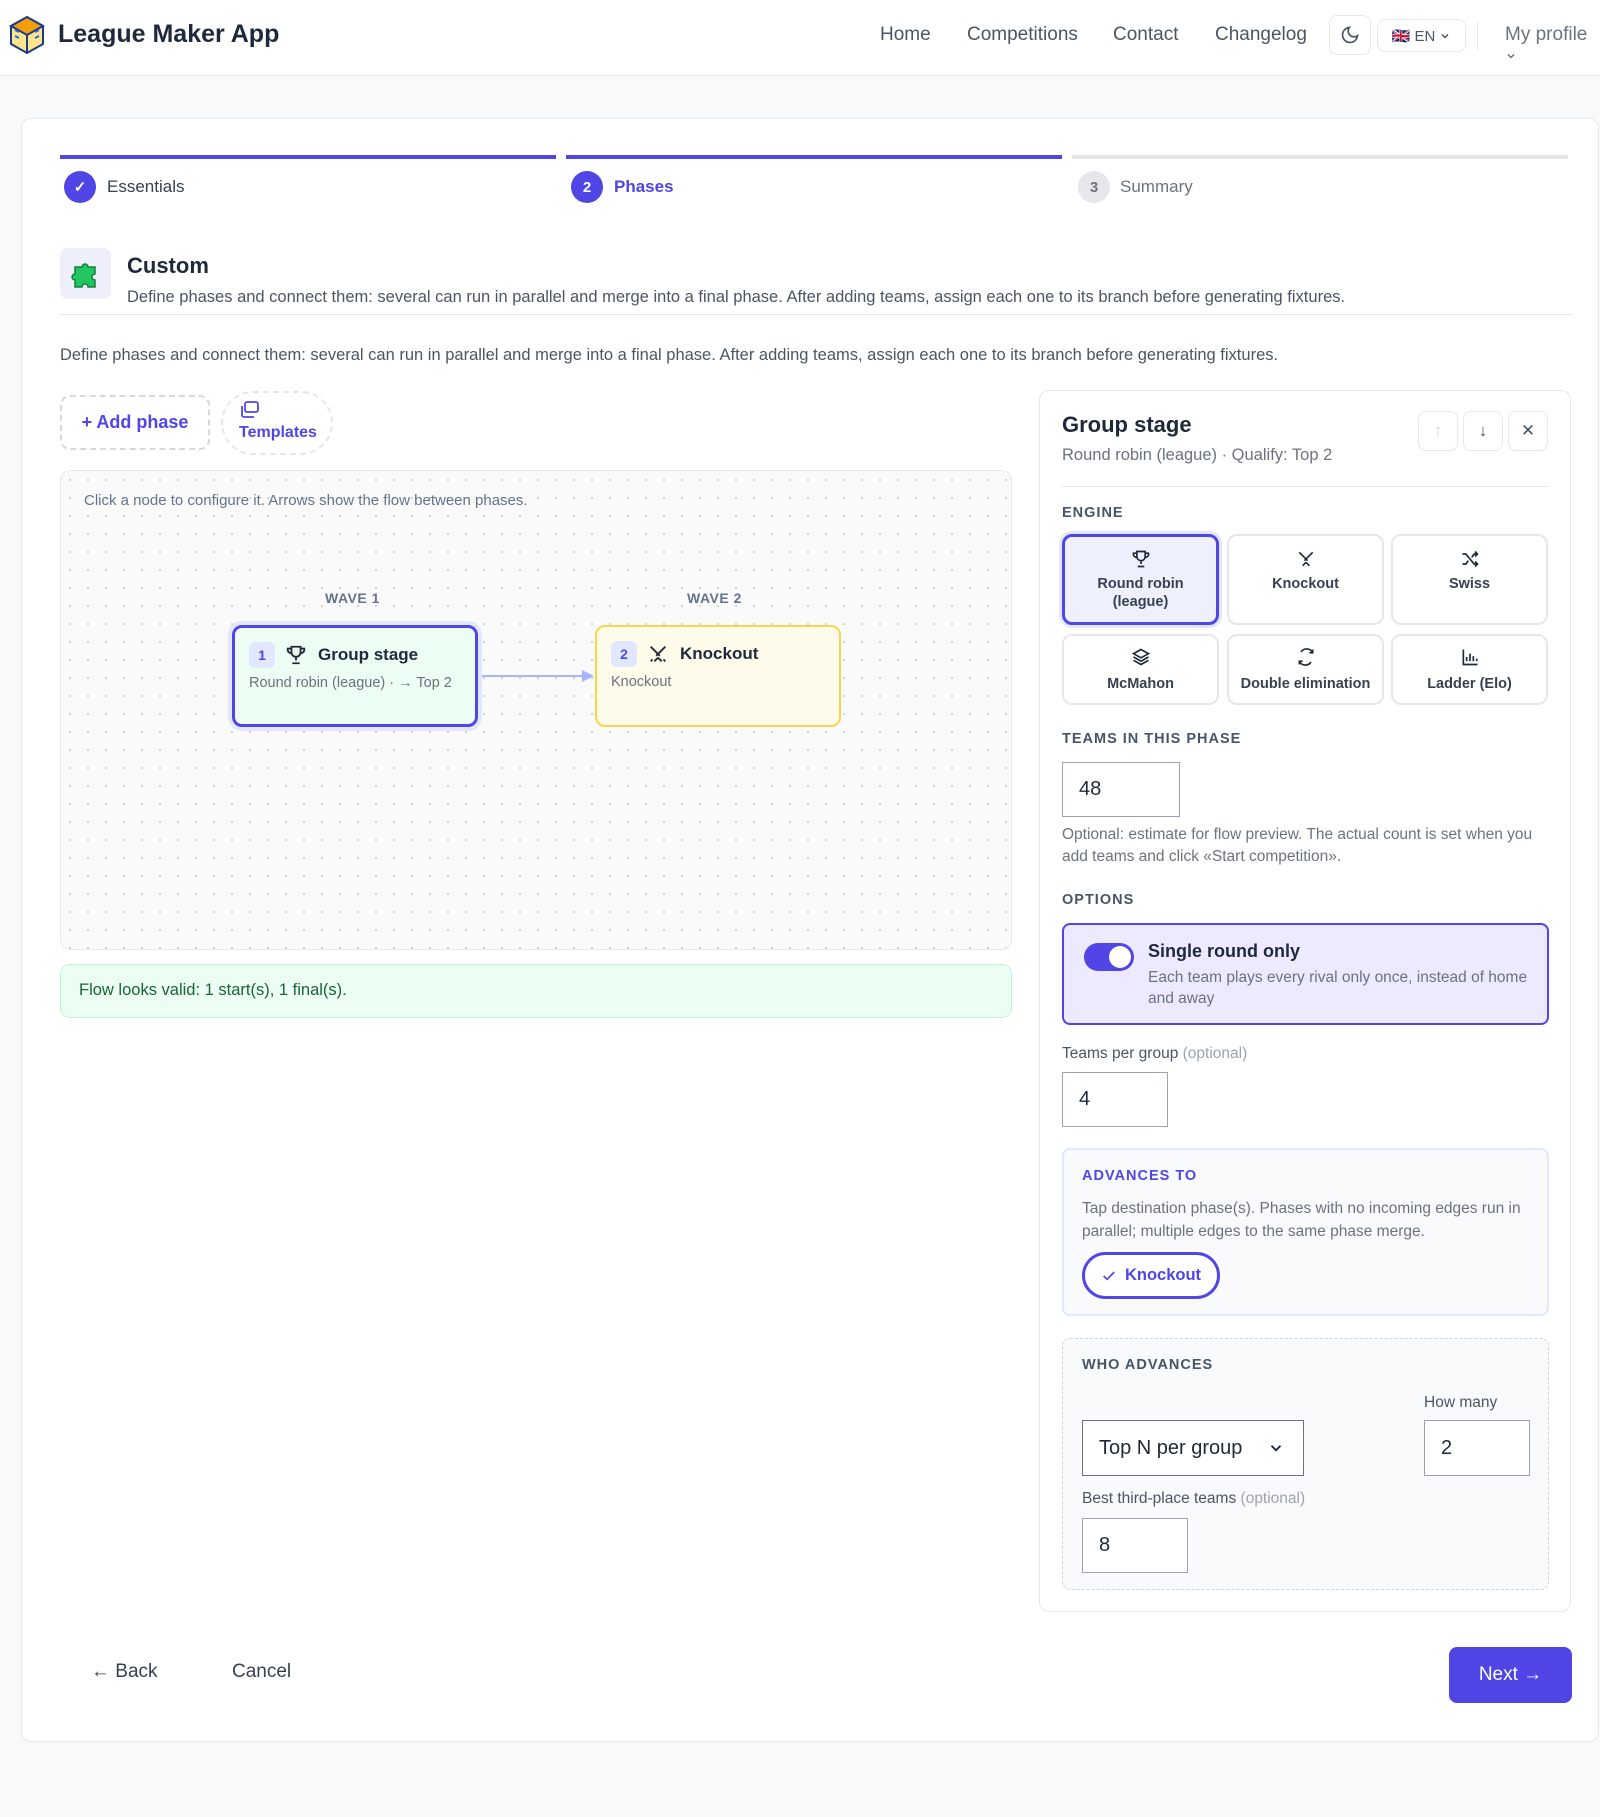 The height and width of the screenshot is (1817, 1600). Describe the element at coordinates (1193, 1448) in the screenshot. I see `who-advances-select: Top N per group` at that location.